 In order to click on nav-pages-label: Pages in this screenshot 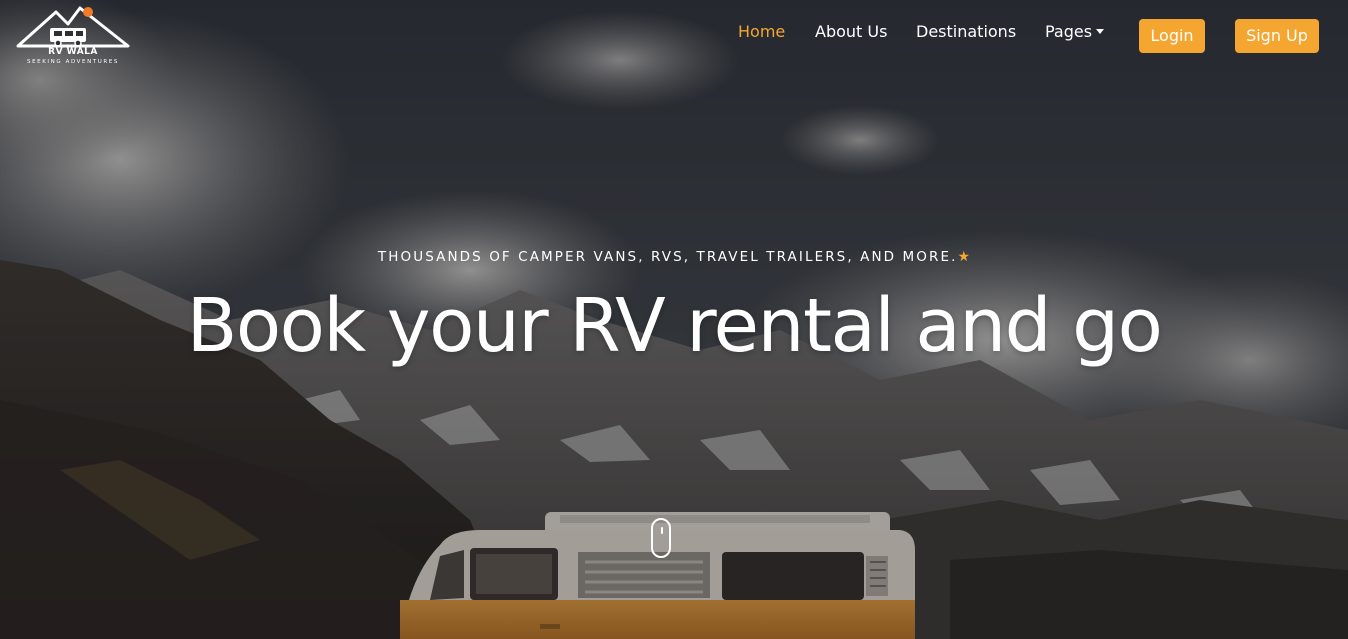, I will do `click(1069, 31)`.